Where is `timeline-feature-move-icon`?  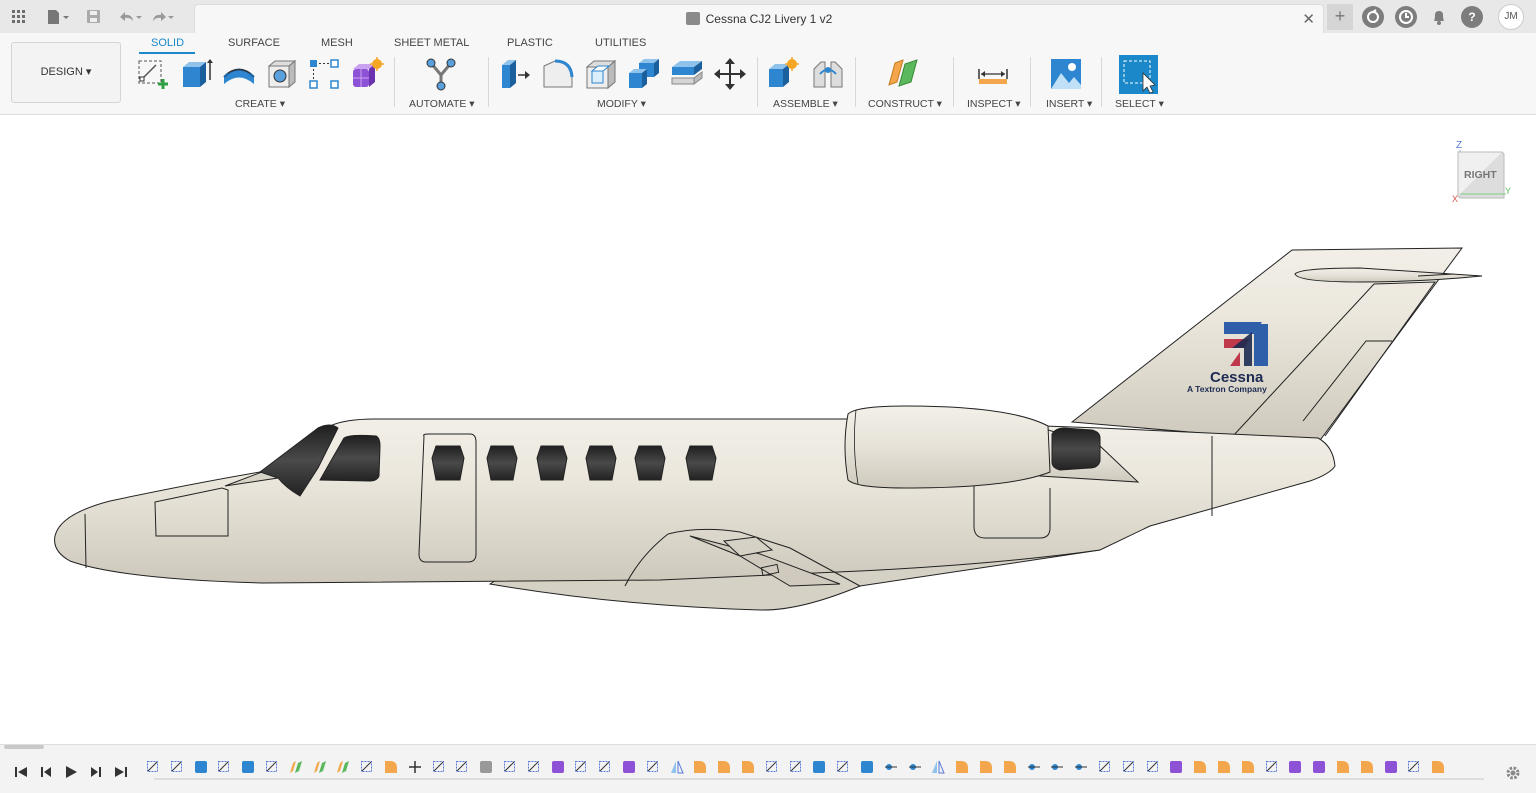 timeline-feature-move-icon is located at coordinates (415, 767).